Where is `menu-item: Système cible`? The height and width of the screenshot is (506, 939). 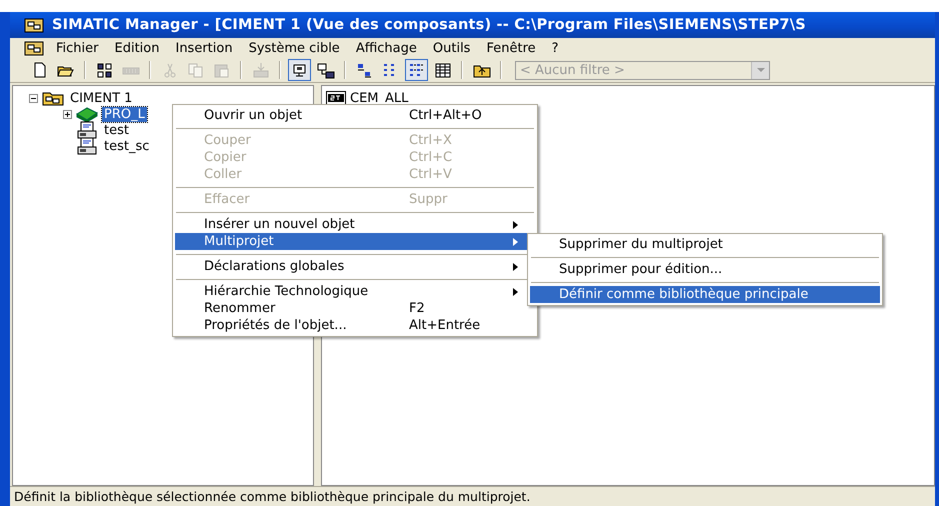
menu-item: Système cible is located at coordinates (294, 48).